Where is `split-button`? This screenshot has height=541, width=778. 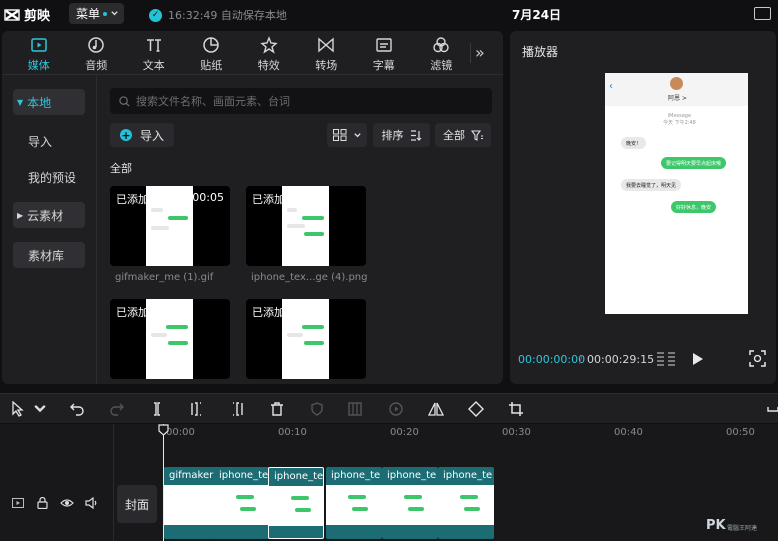 split-button is located at coordinates (157, 409).